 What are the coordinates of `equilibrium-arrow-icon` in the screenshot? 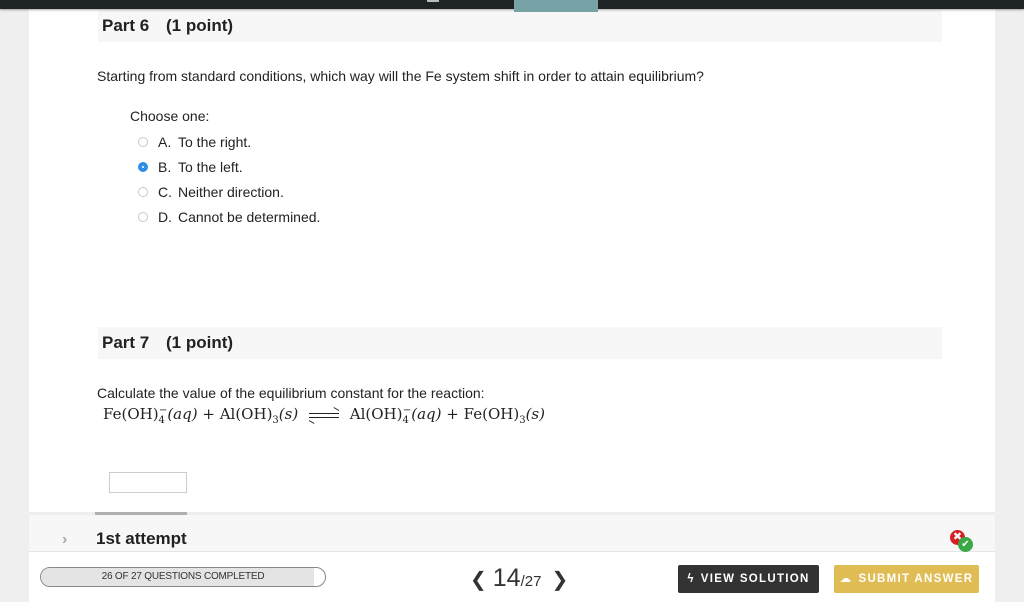 It's located at (324, 415).